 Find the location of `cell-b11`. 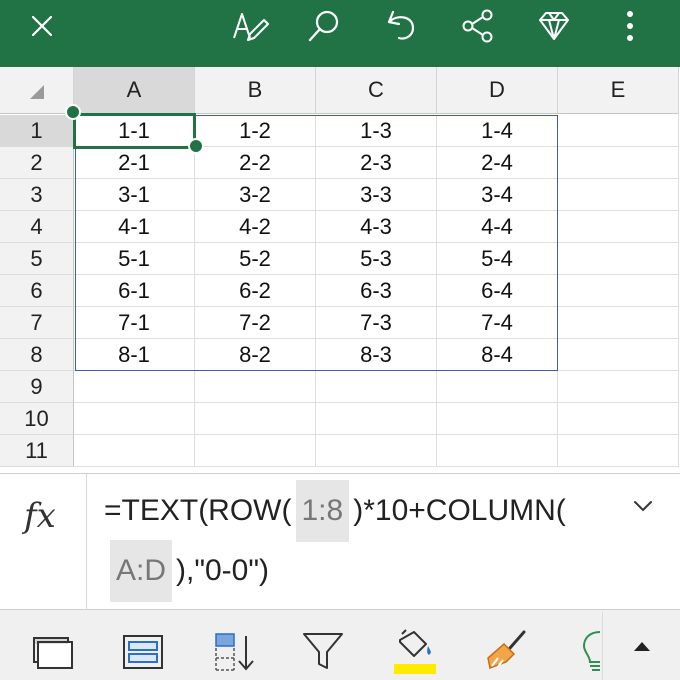

cell-b11 is located at coordinates (255, 451).